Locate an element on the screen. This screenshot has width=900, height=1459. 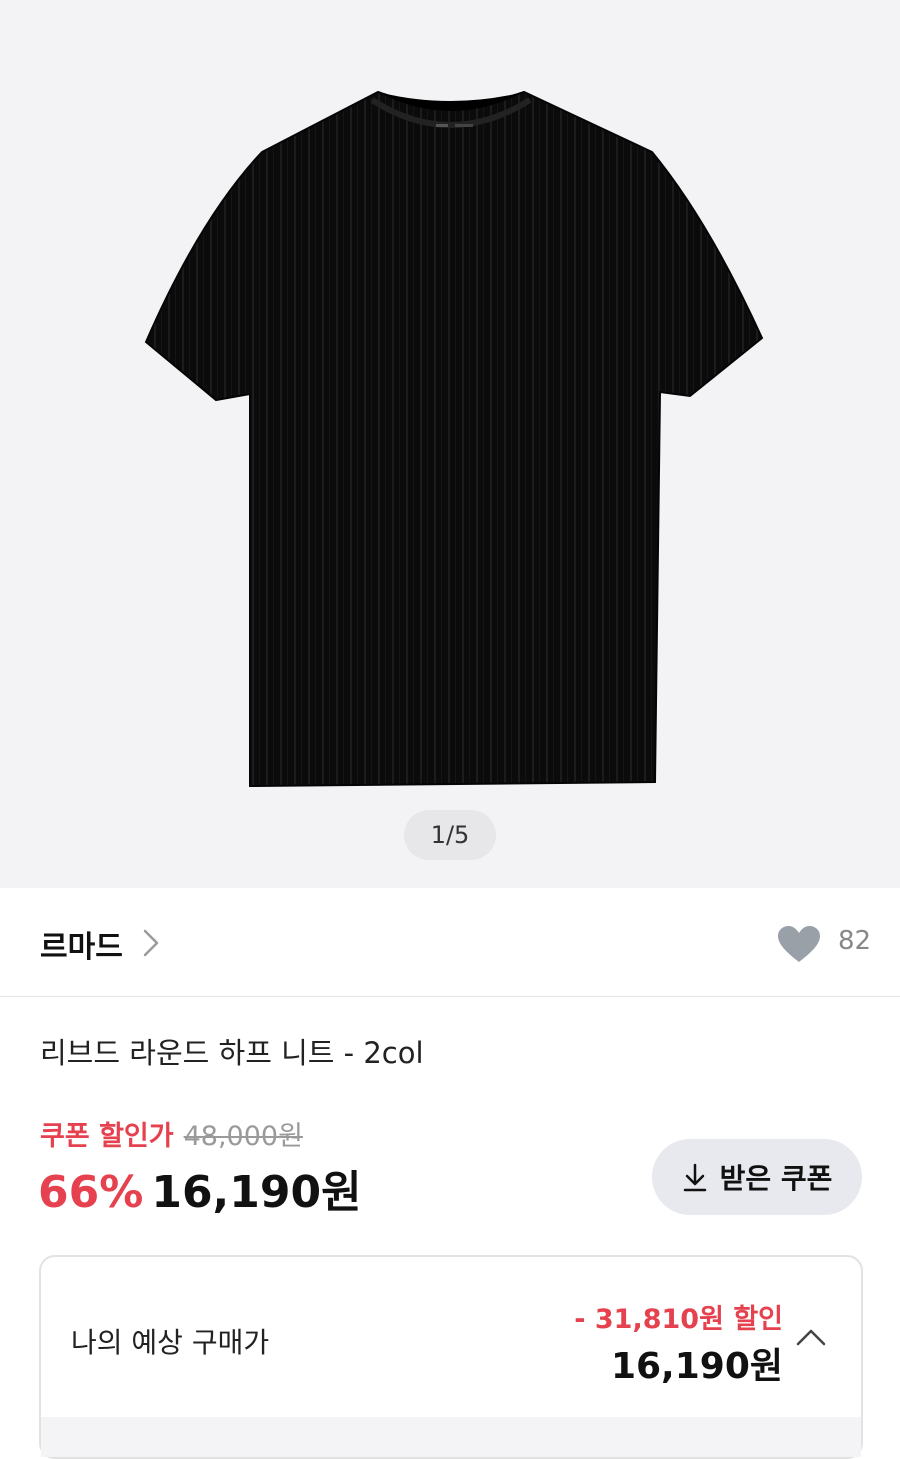
image-page-indicator: 1/5 is located at coordinates (450, 835).